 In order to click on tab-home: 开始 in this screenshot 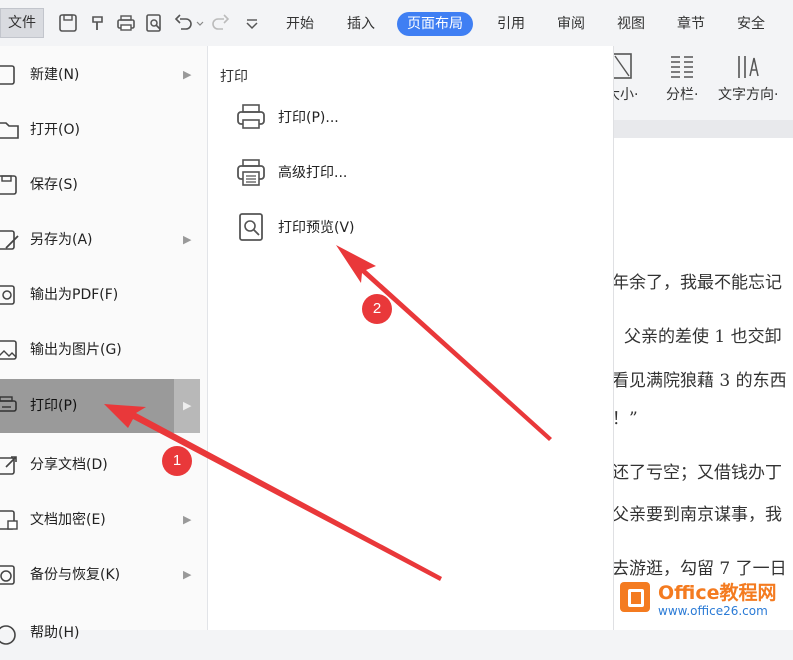, I will do `click(300, 24)`.